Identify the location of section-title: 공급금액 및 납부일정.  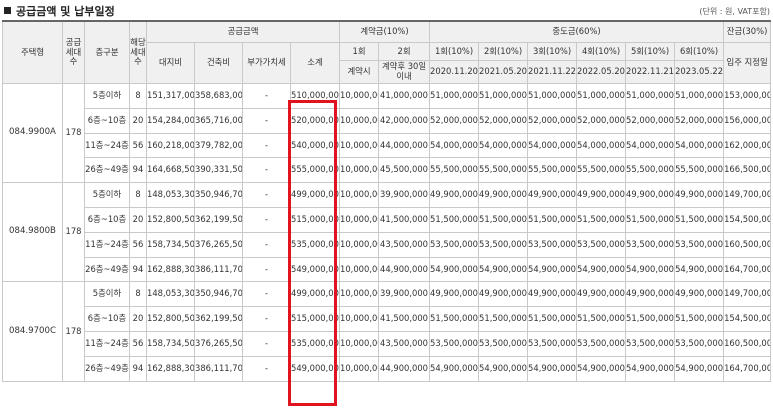
(59, 11).